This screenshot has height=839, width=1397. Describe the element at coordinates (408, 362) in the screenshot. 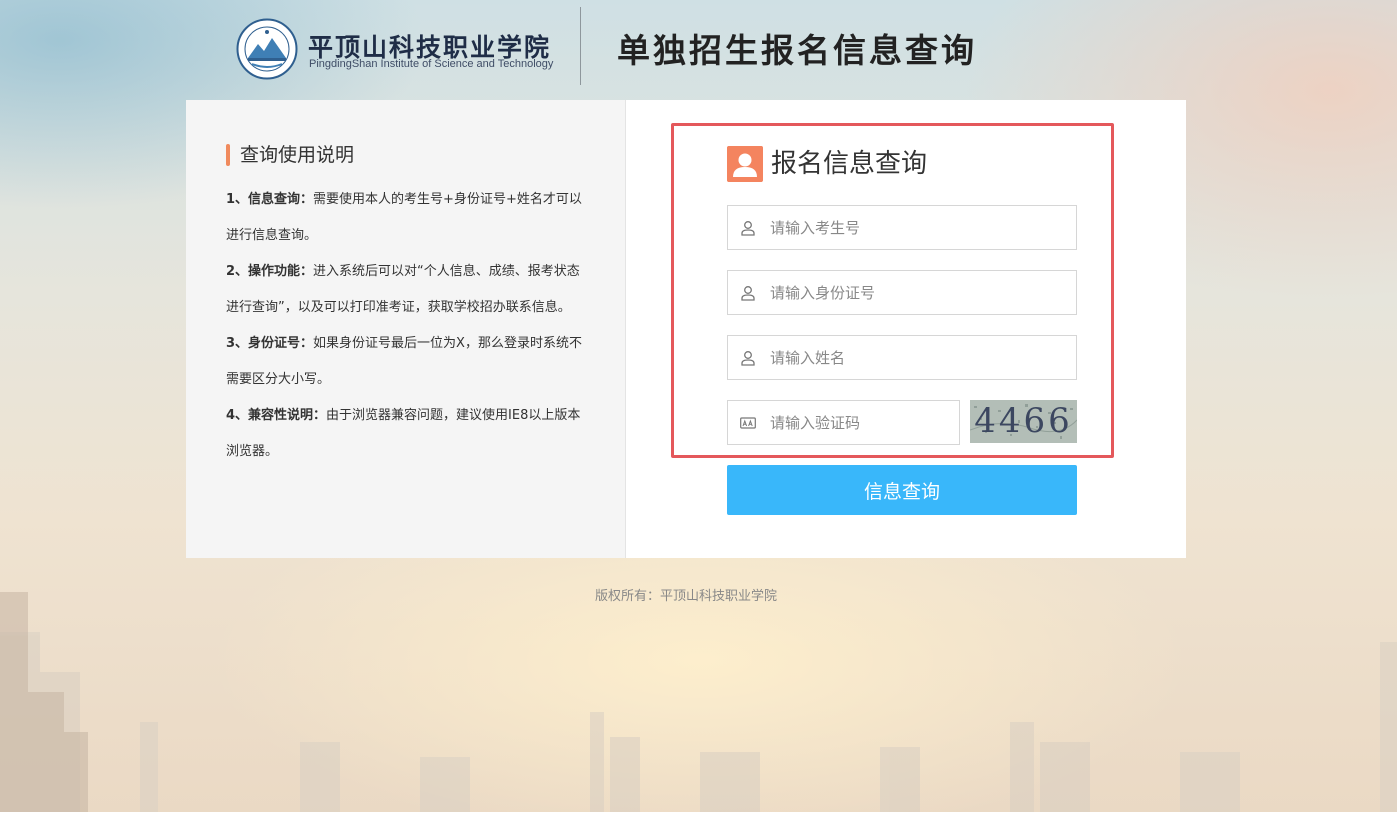

I see `instruction-item: 3、身份证号：如果身份证号最后一位为X，那么登录时系统不需要区分大小写。` at that location.